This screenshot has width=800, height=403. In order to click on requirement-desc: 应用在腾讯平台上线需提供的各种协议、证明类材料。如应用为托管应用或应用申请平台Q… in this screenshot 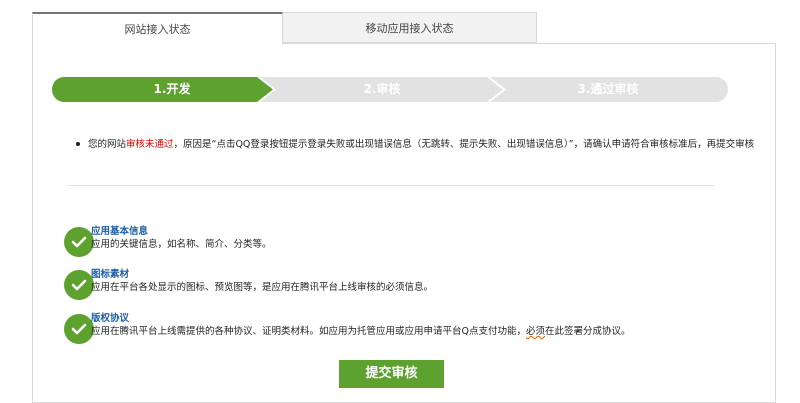, I will do `click(361, 330)`.